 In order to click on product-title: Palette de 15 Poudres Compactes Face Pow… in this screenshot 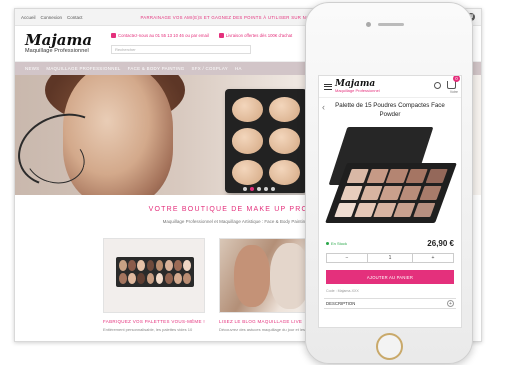, I will do `click(390, 110)`.